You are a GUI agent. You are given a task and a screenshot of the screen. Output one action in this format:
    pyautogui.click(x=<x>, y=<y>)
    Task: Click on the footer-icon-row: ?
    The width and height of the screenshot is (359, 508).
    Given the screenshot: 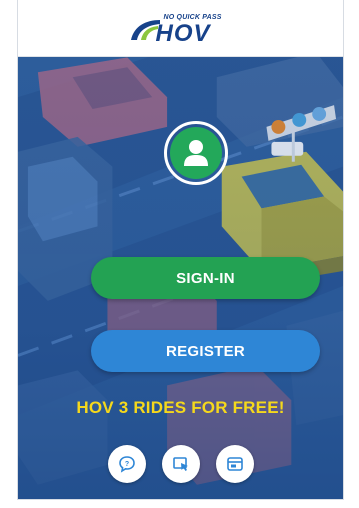 What is the action you would take?
    pyautogui.click(x=180, y=464)
    